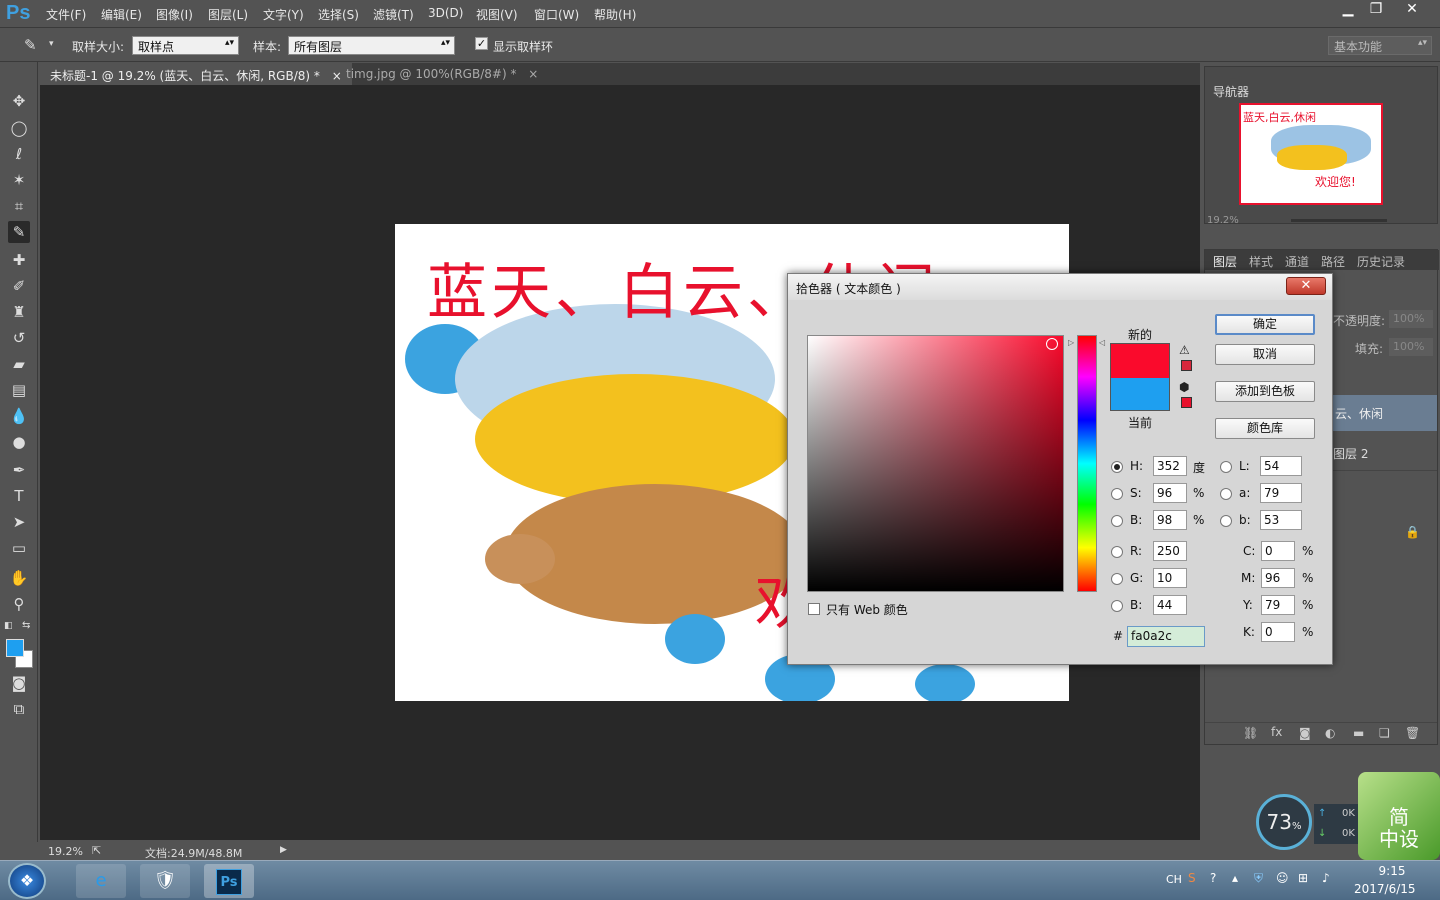 Image resolution: width=1440 pixels, height=900 pixels. I want to click on new-group-icon: ▬, so click(1358, 733).